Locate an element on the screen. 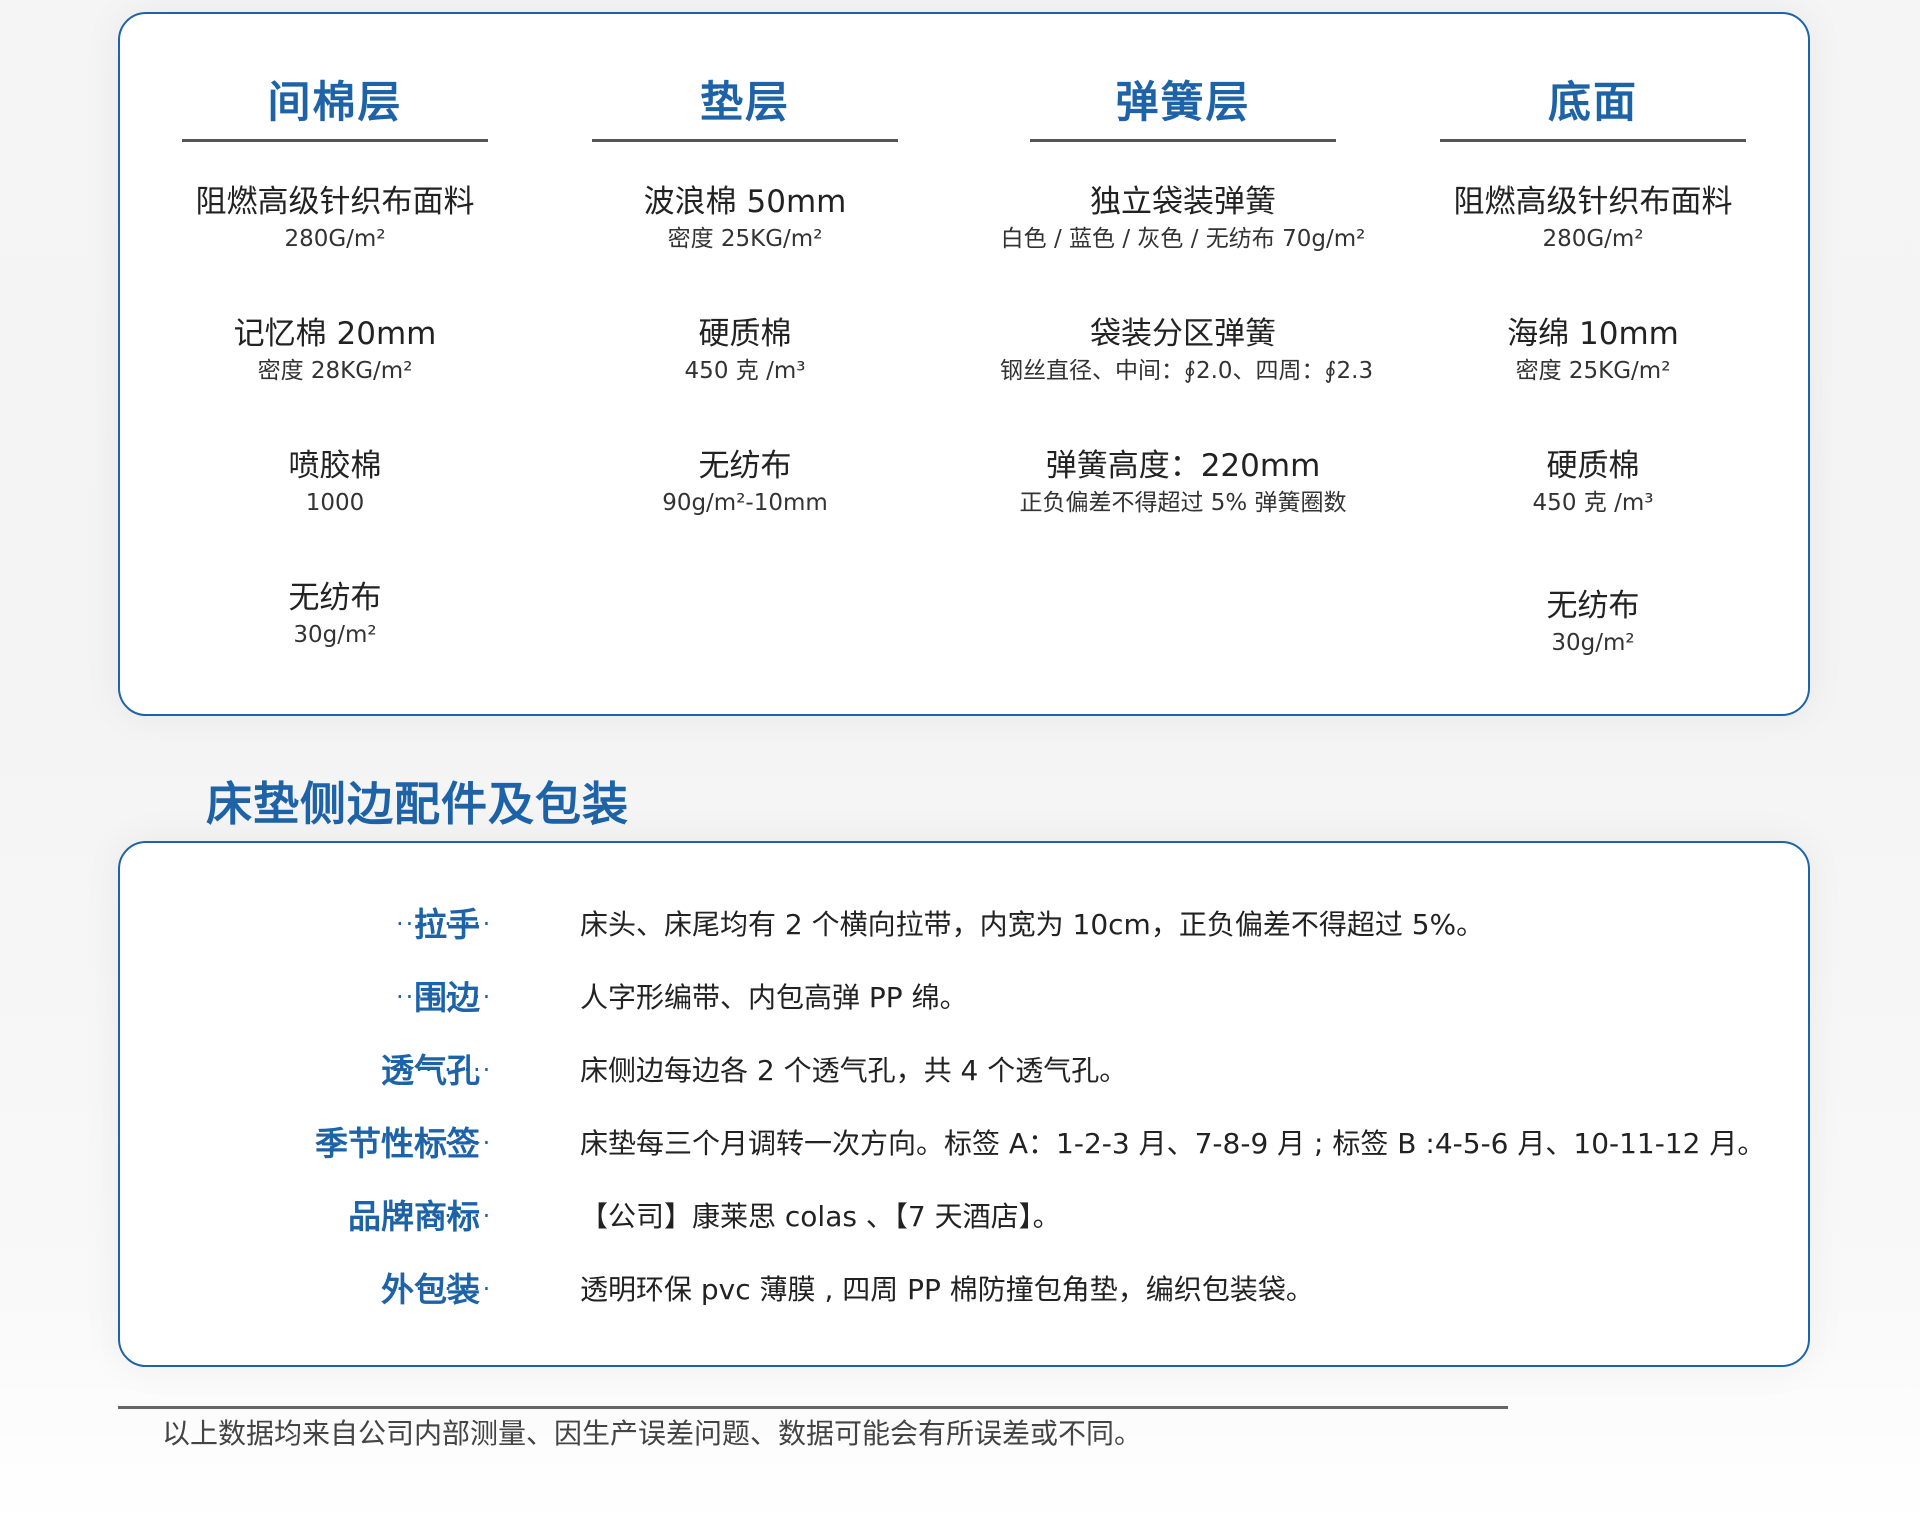  footer-divider is located at coordinates (813, 1407).